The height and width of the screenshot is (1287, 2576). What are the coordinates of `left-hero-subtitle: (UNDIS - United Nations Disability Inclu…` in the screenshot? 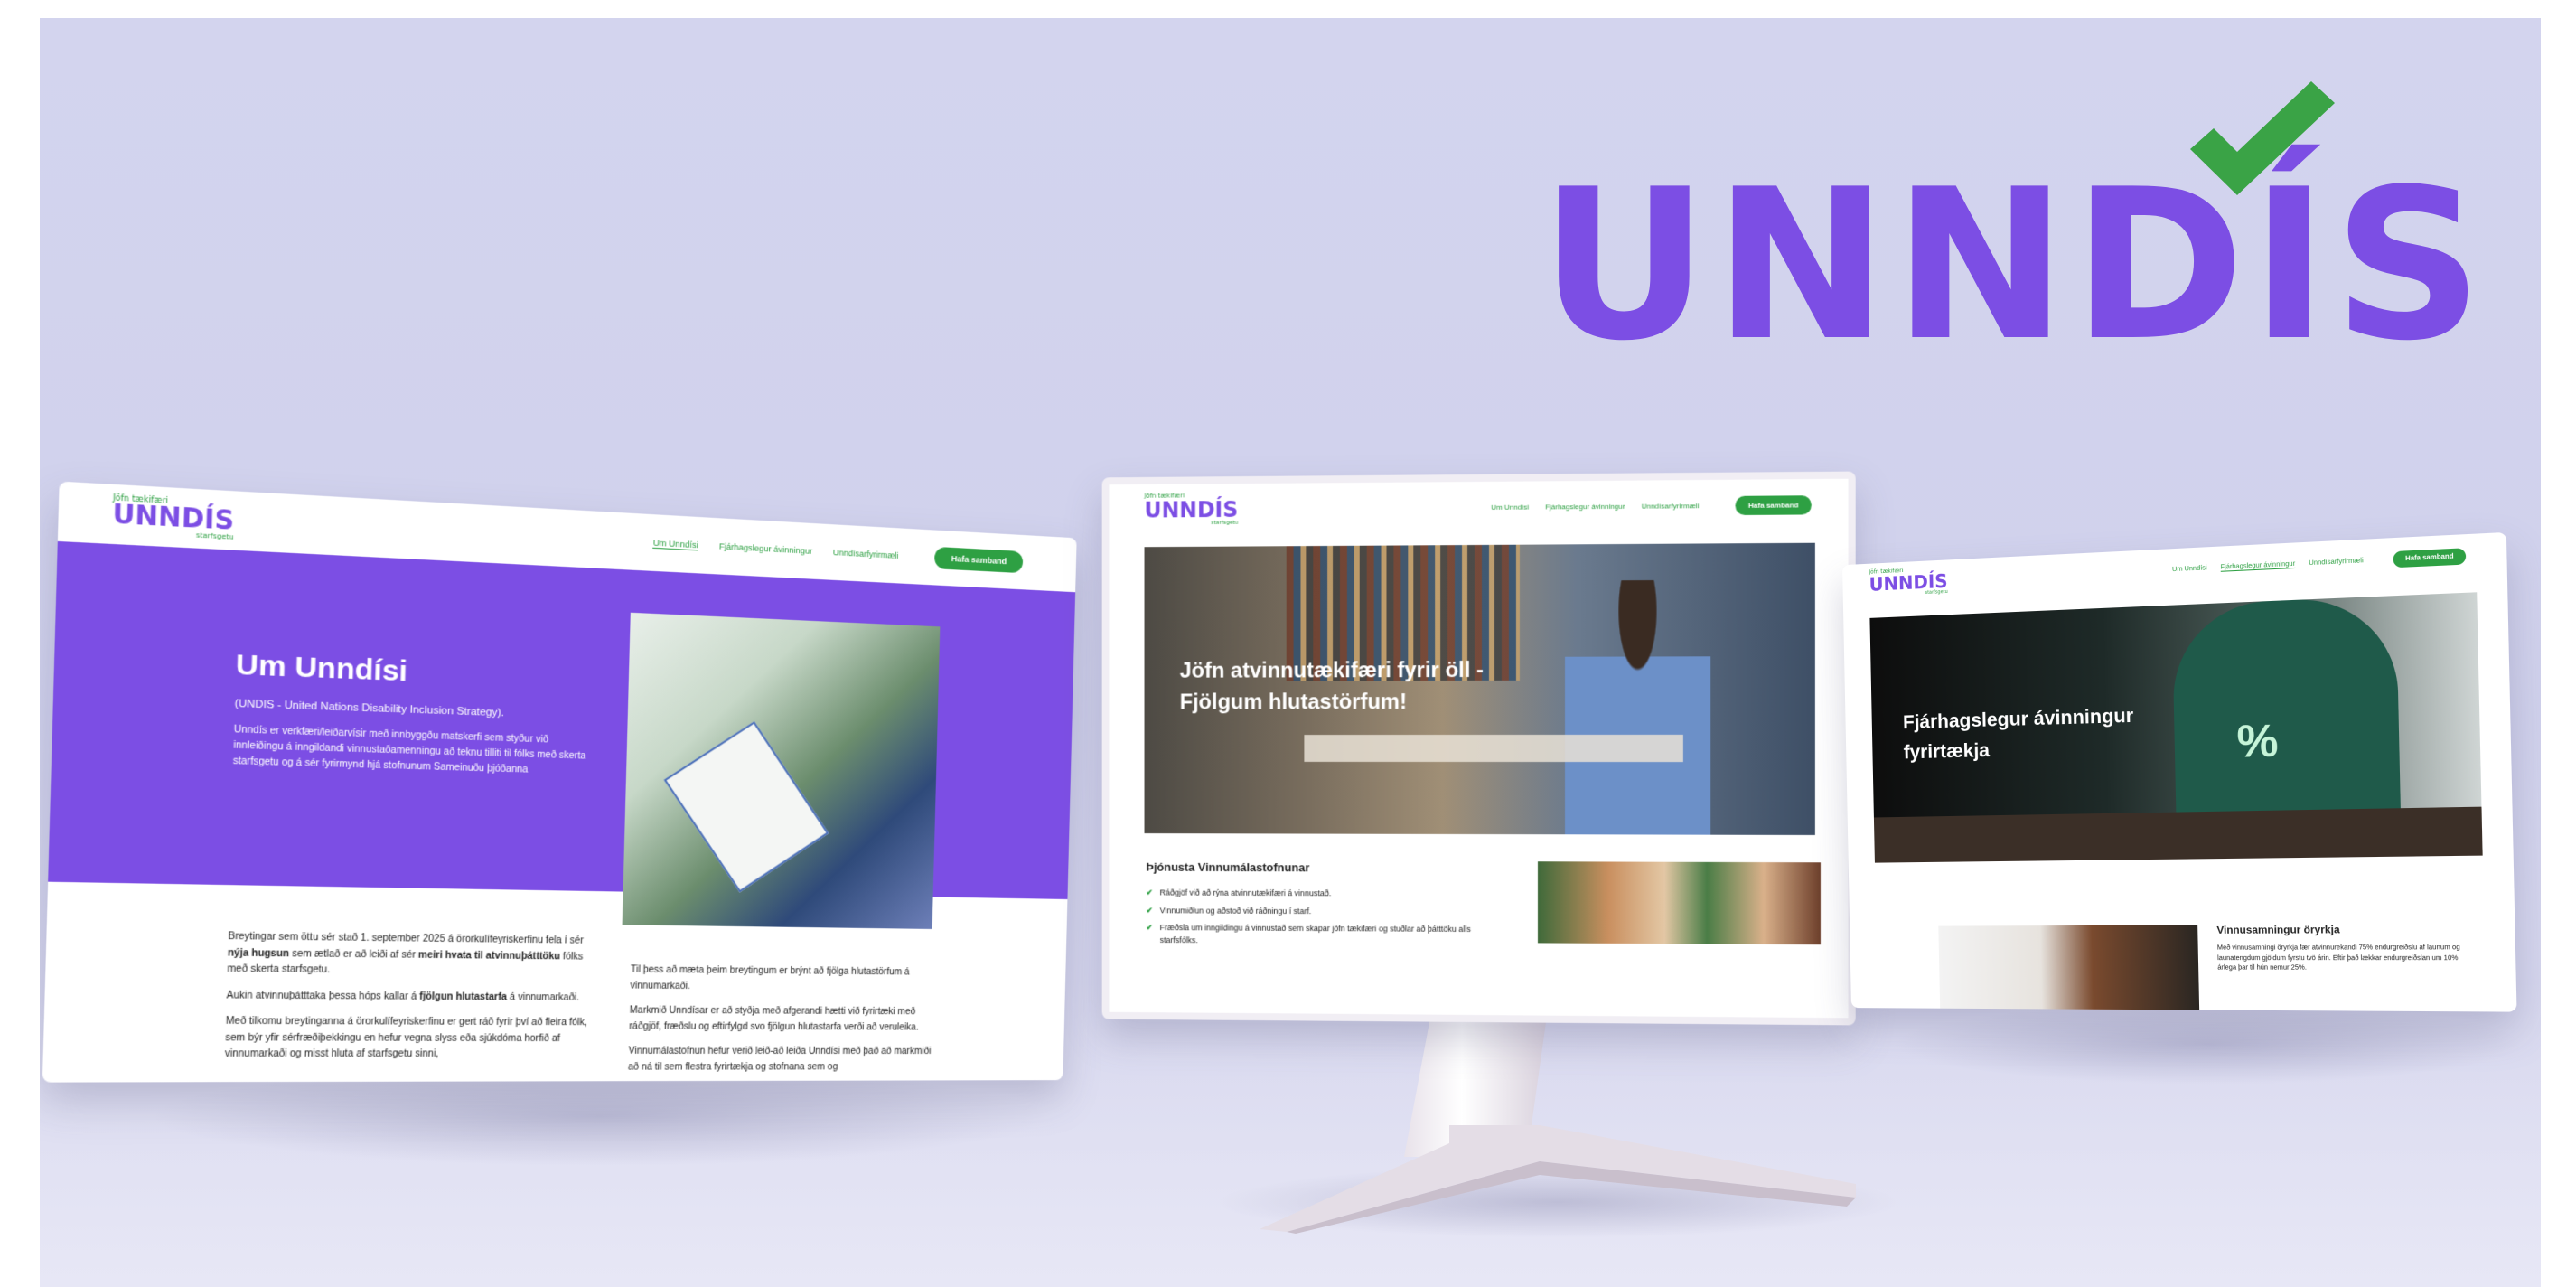 It's located at (369, 708).